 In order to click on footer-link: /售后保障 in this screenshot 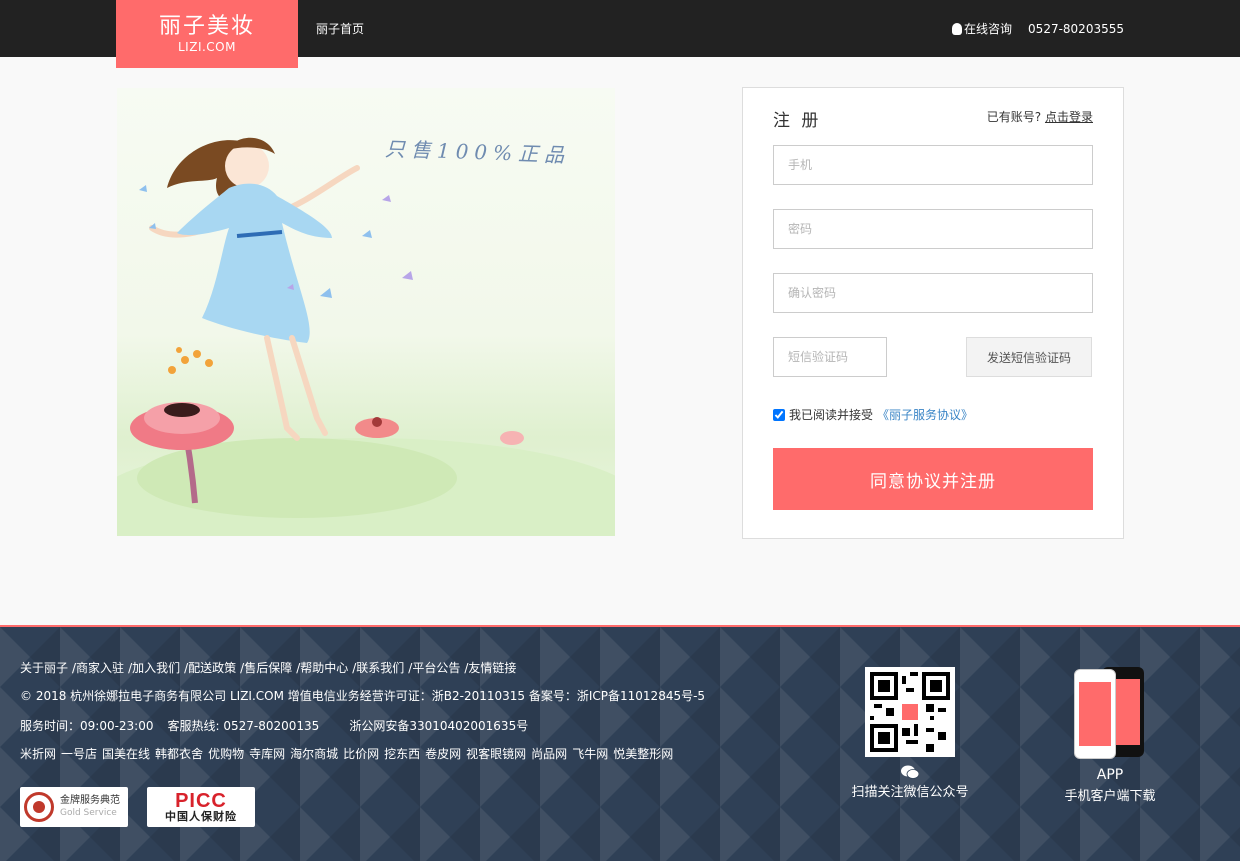, I will do `click(266, 667)`.